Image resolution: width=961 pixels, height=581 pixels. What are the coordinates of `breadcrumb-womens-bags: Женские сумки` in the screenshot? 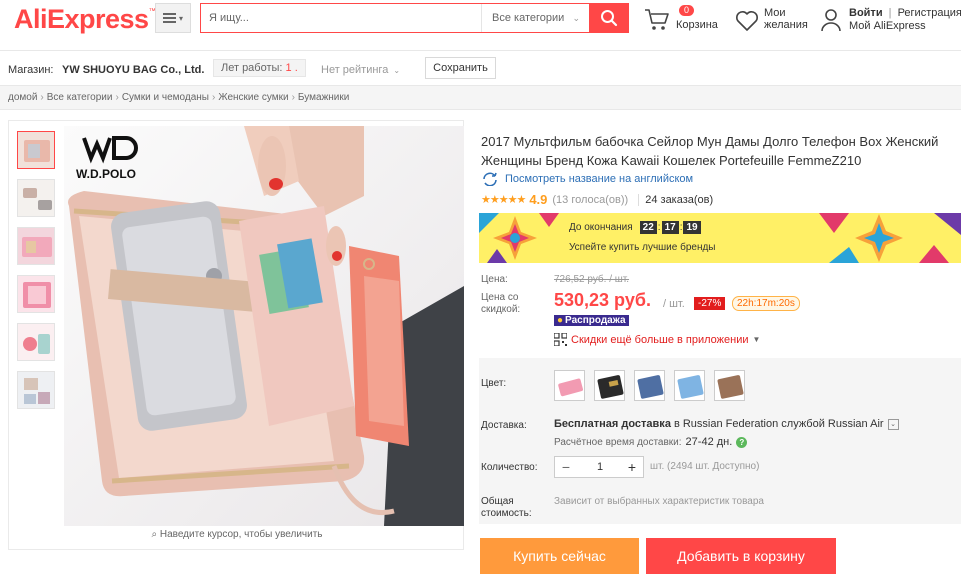 It's located at (253, 97).